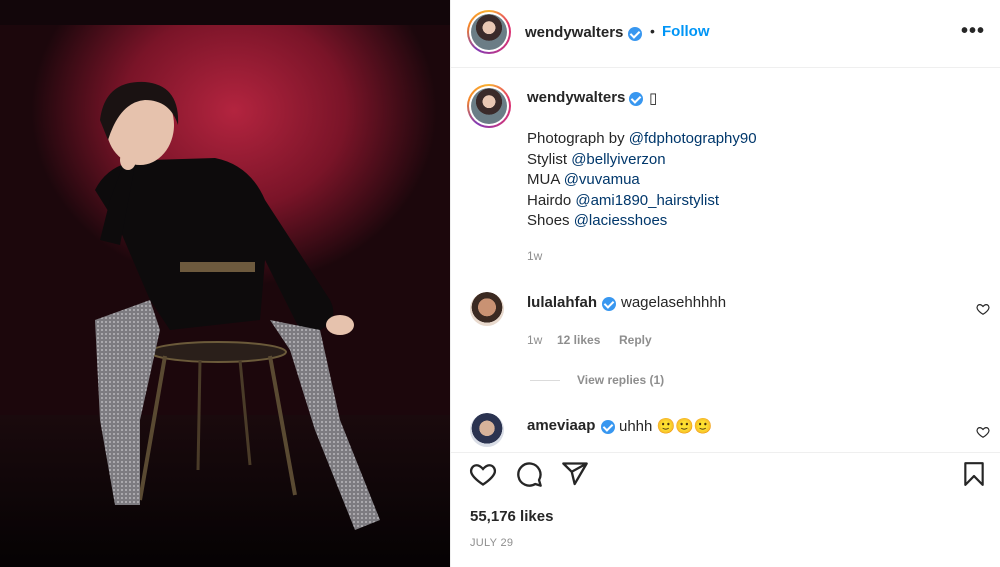 The image size is (1000, 567). What do you see at coordinates (545, 380) in the screenshot?
I see `view-replies-divider` at bounding box center [545, 380].